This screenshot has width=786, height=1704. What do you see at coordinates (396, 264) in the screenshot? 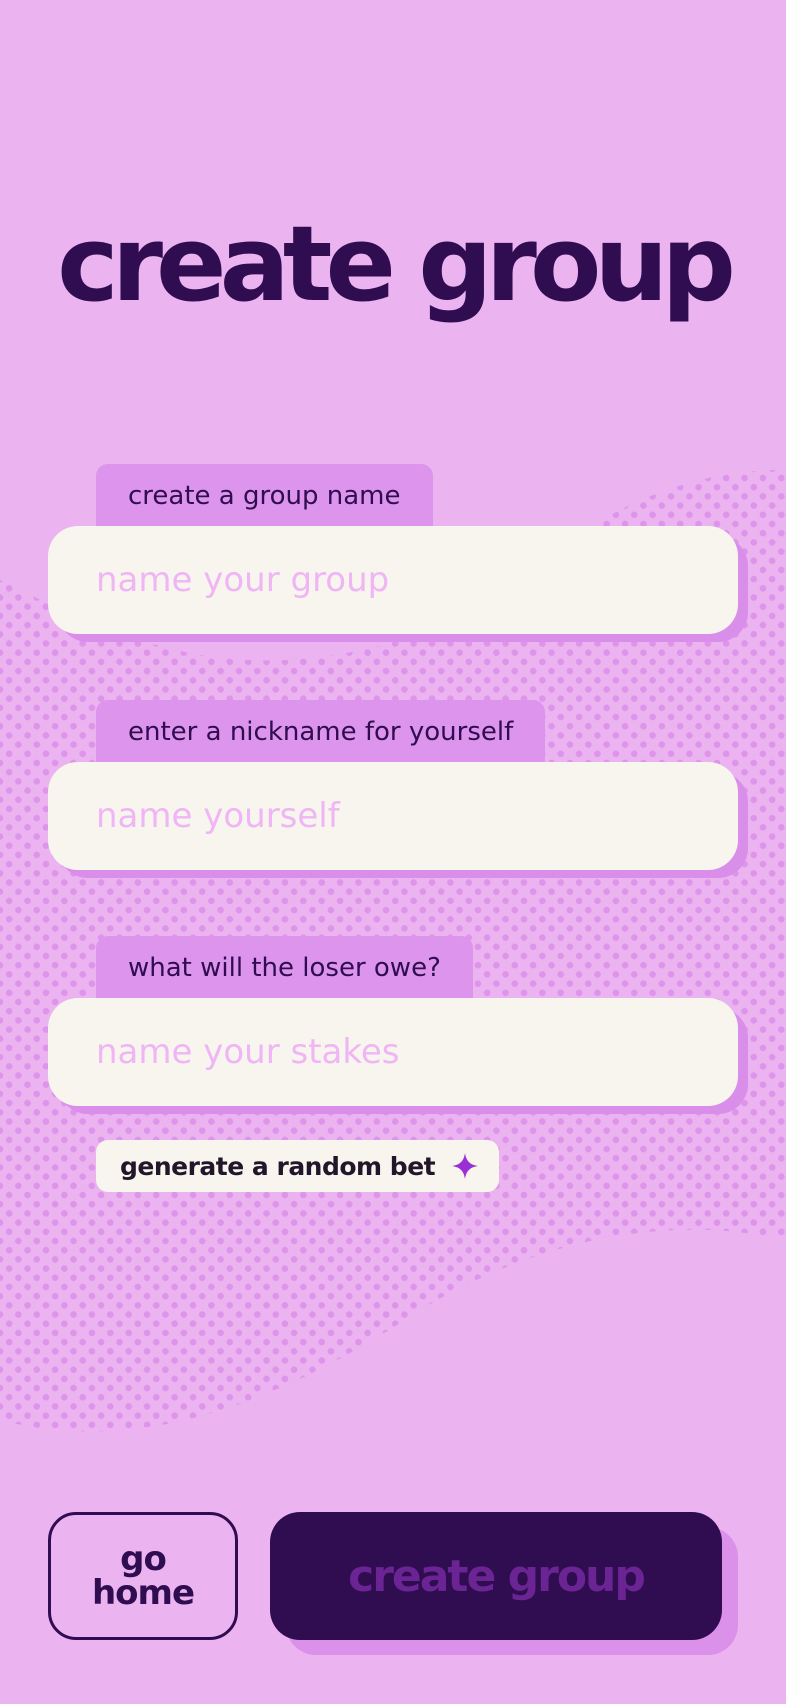
I see `page-title: create group` at bounding box center [396, 264].